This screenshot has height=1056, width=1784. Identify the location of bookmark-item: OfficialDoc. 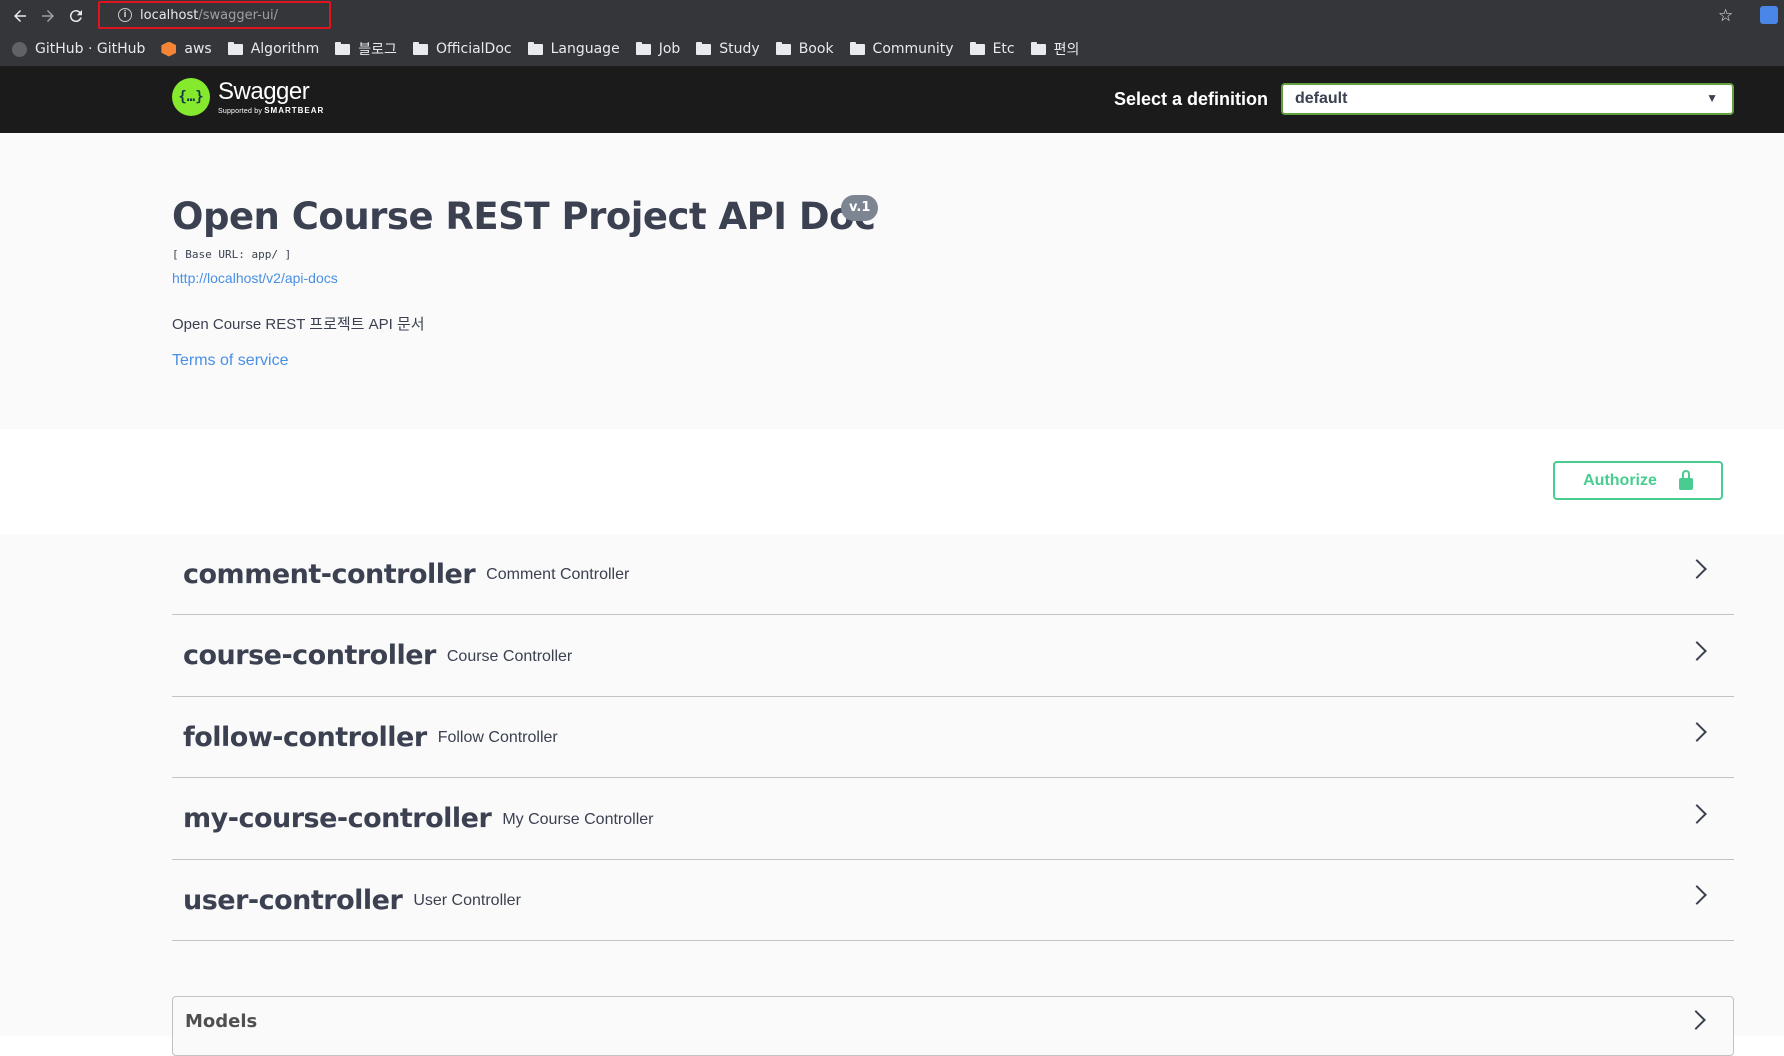
(462, 49).